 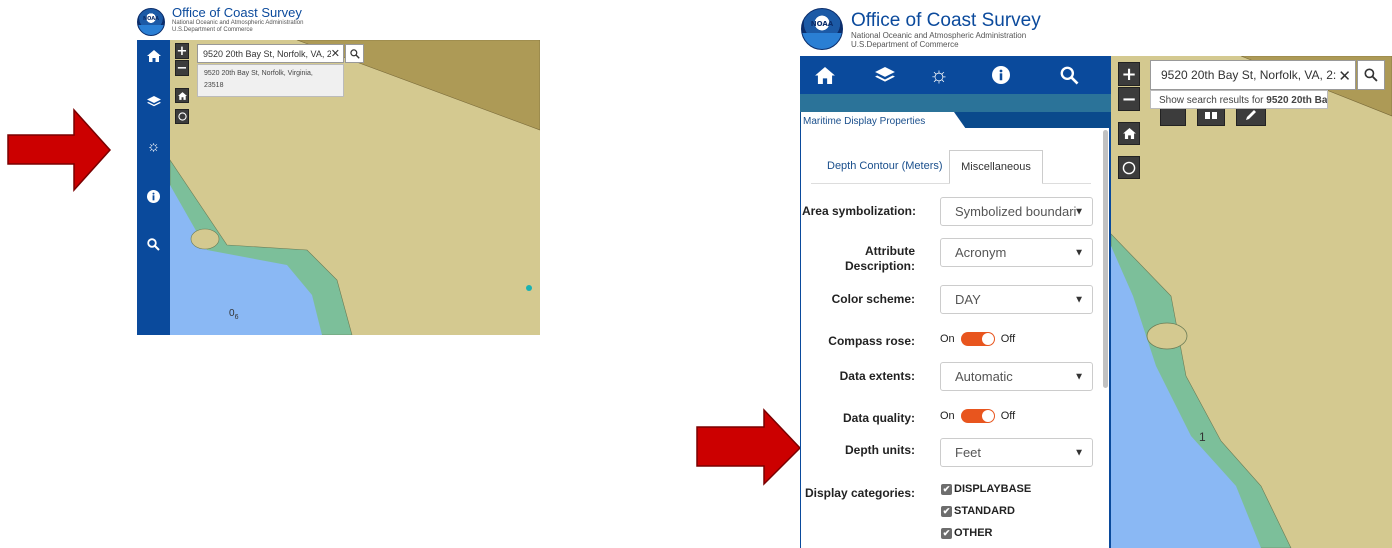 I want to click on color-scheme-label: Color scheme:, so click(x=873, y=299).